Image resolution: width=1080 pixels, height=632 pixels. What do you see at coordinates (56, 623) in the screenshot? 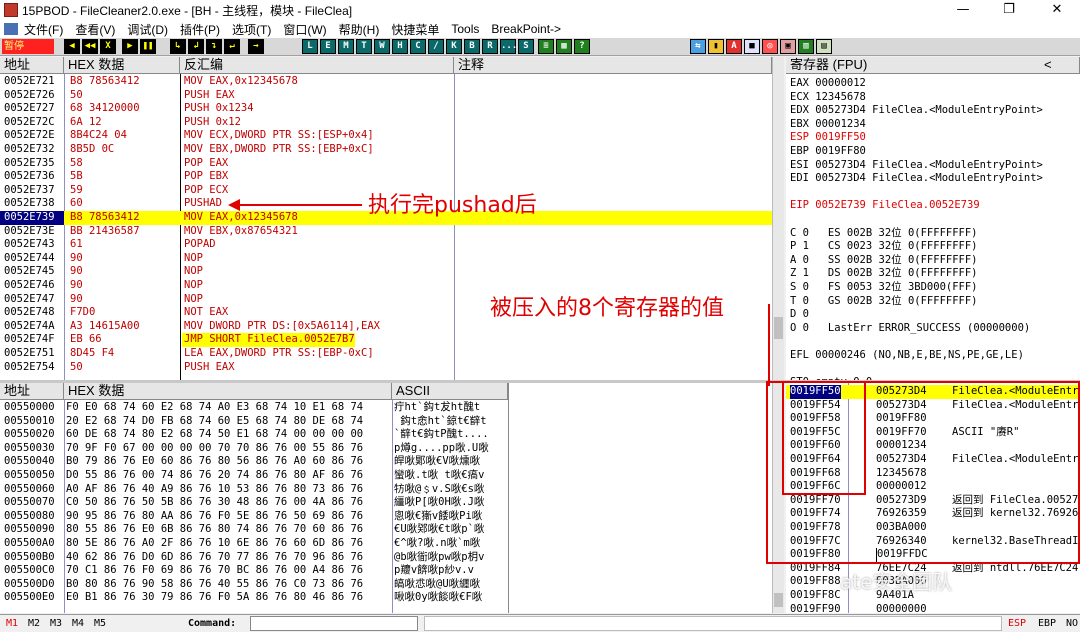
I see `tab-m3: M3` at bounding box center [56, 623].